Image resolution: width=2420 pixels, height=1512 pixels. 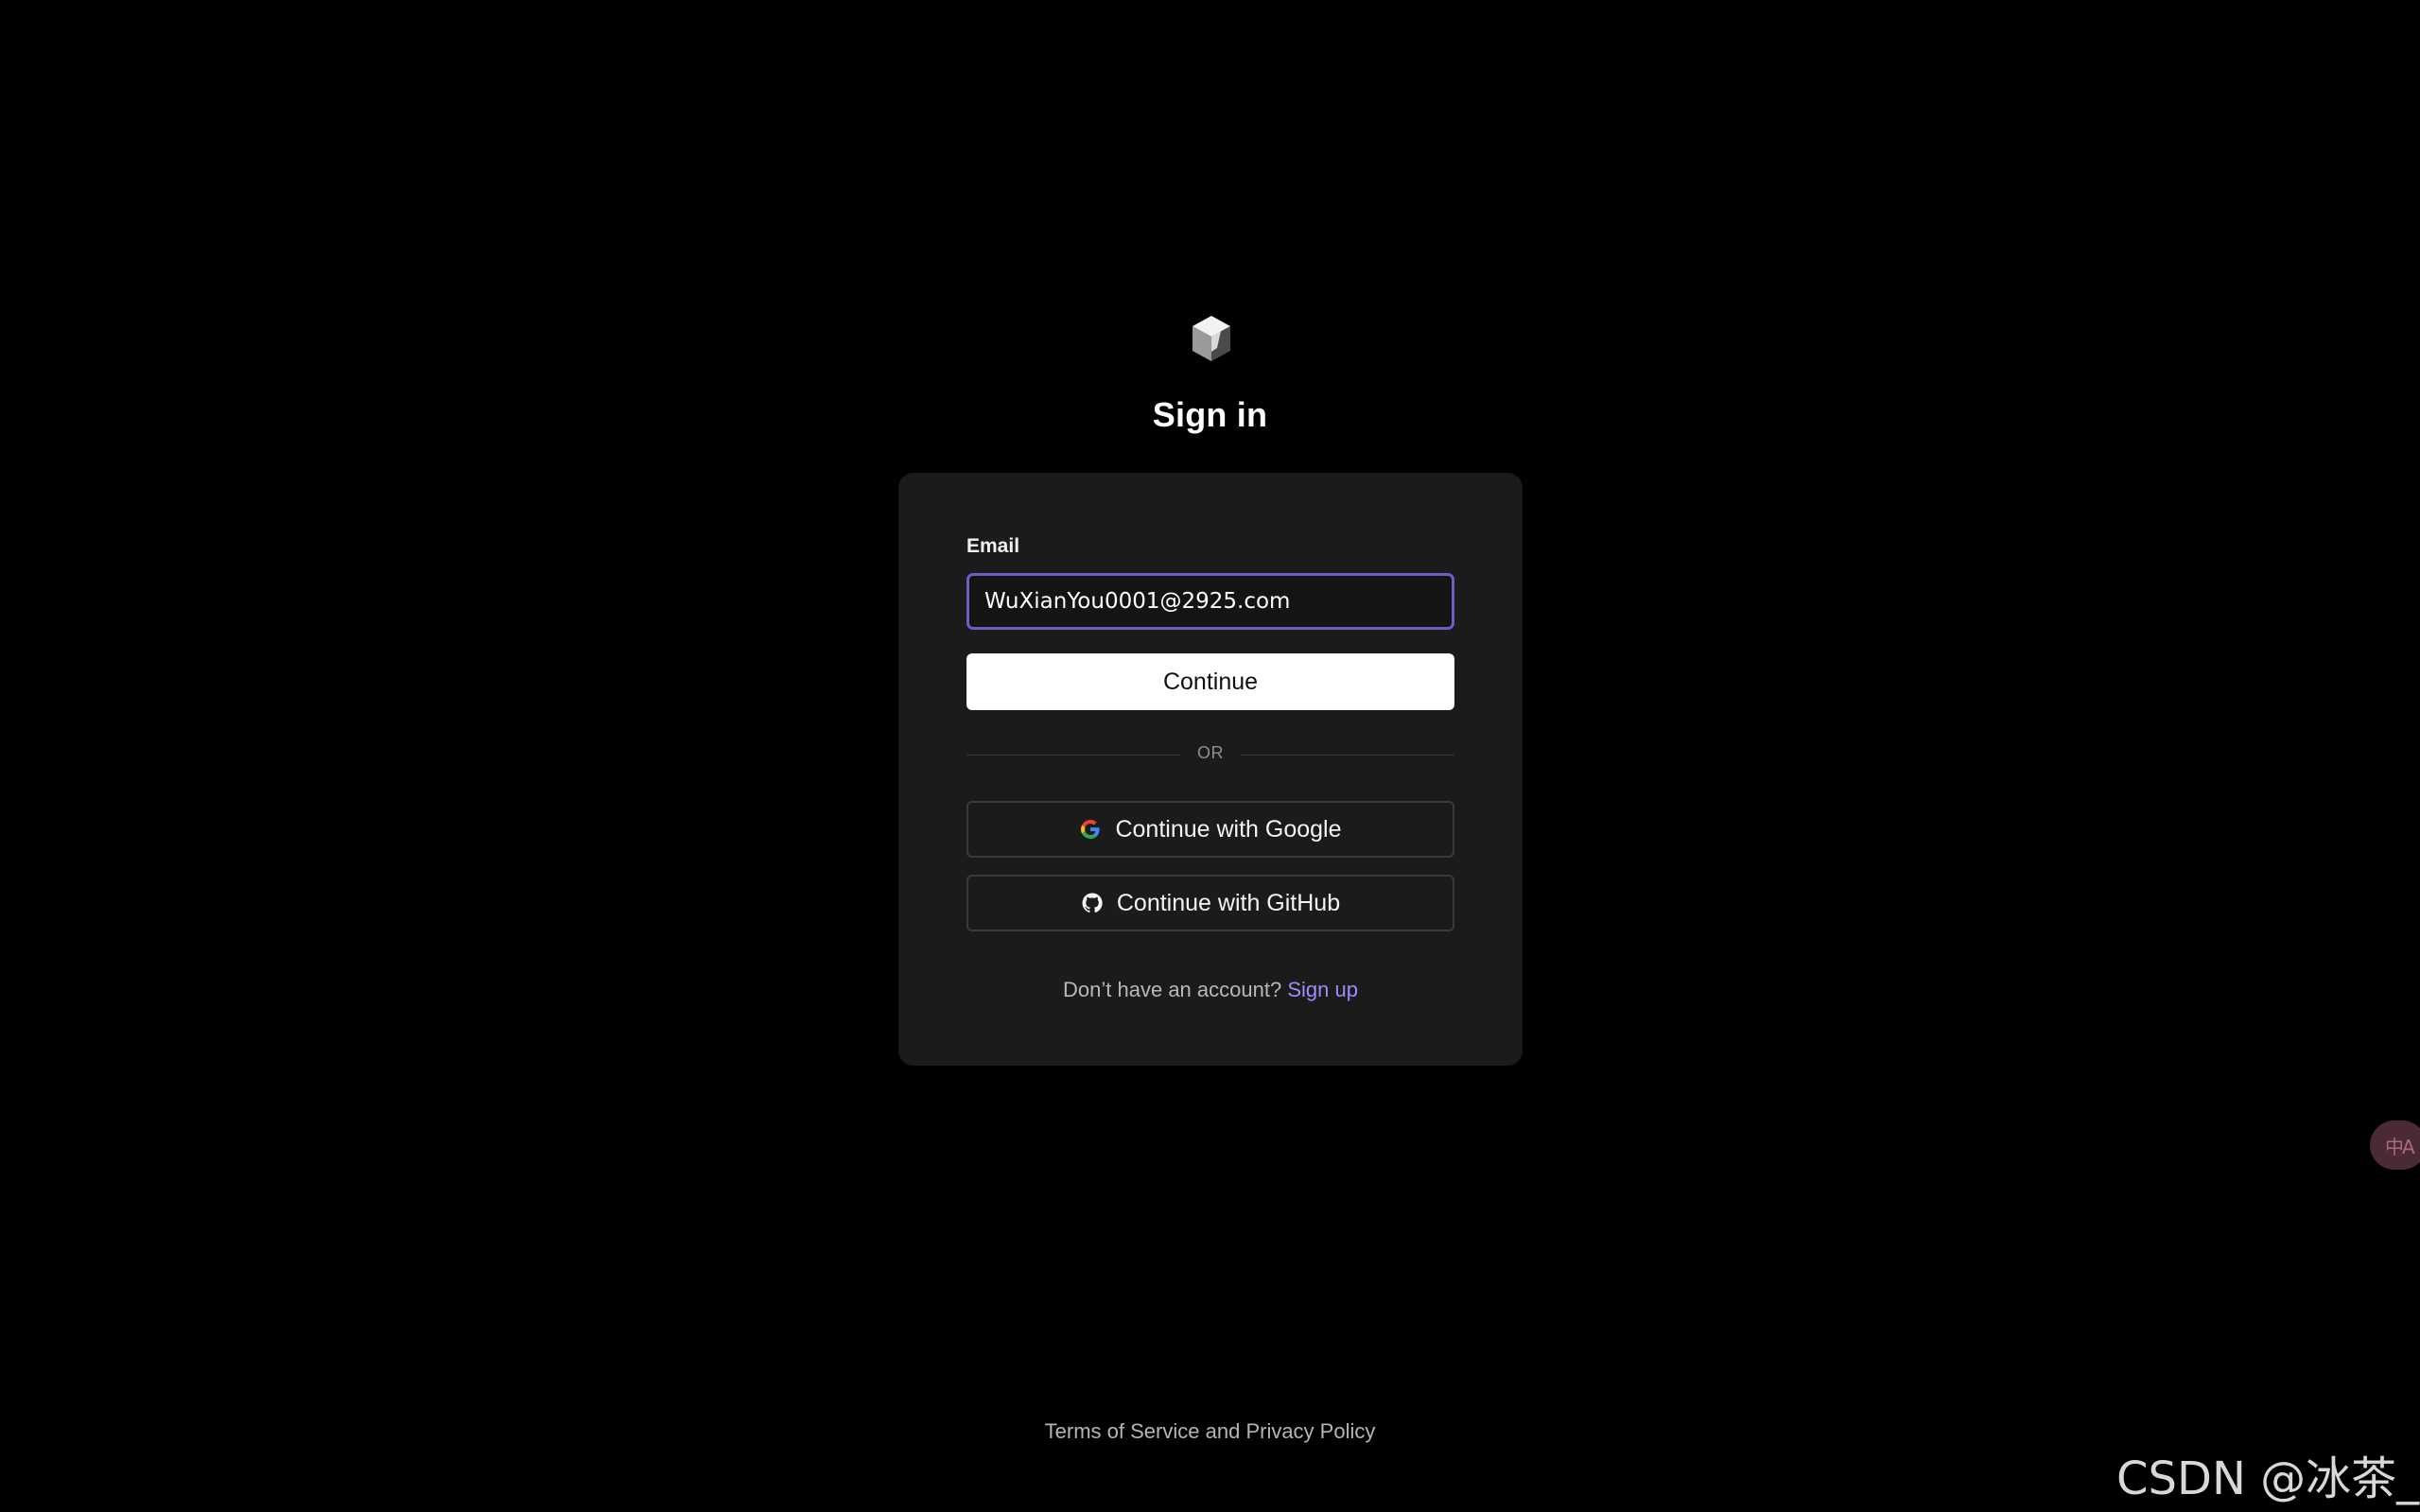 I want to click on translate-floating-button: 中A, so click(x=2395, y=1145).